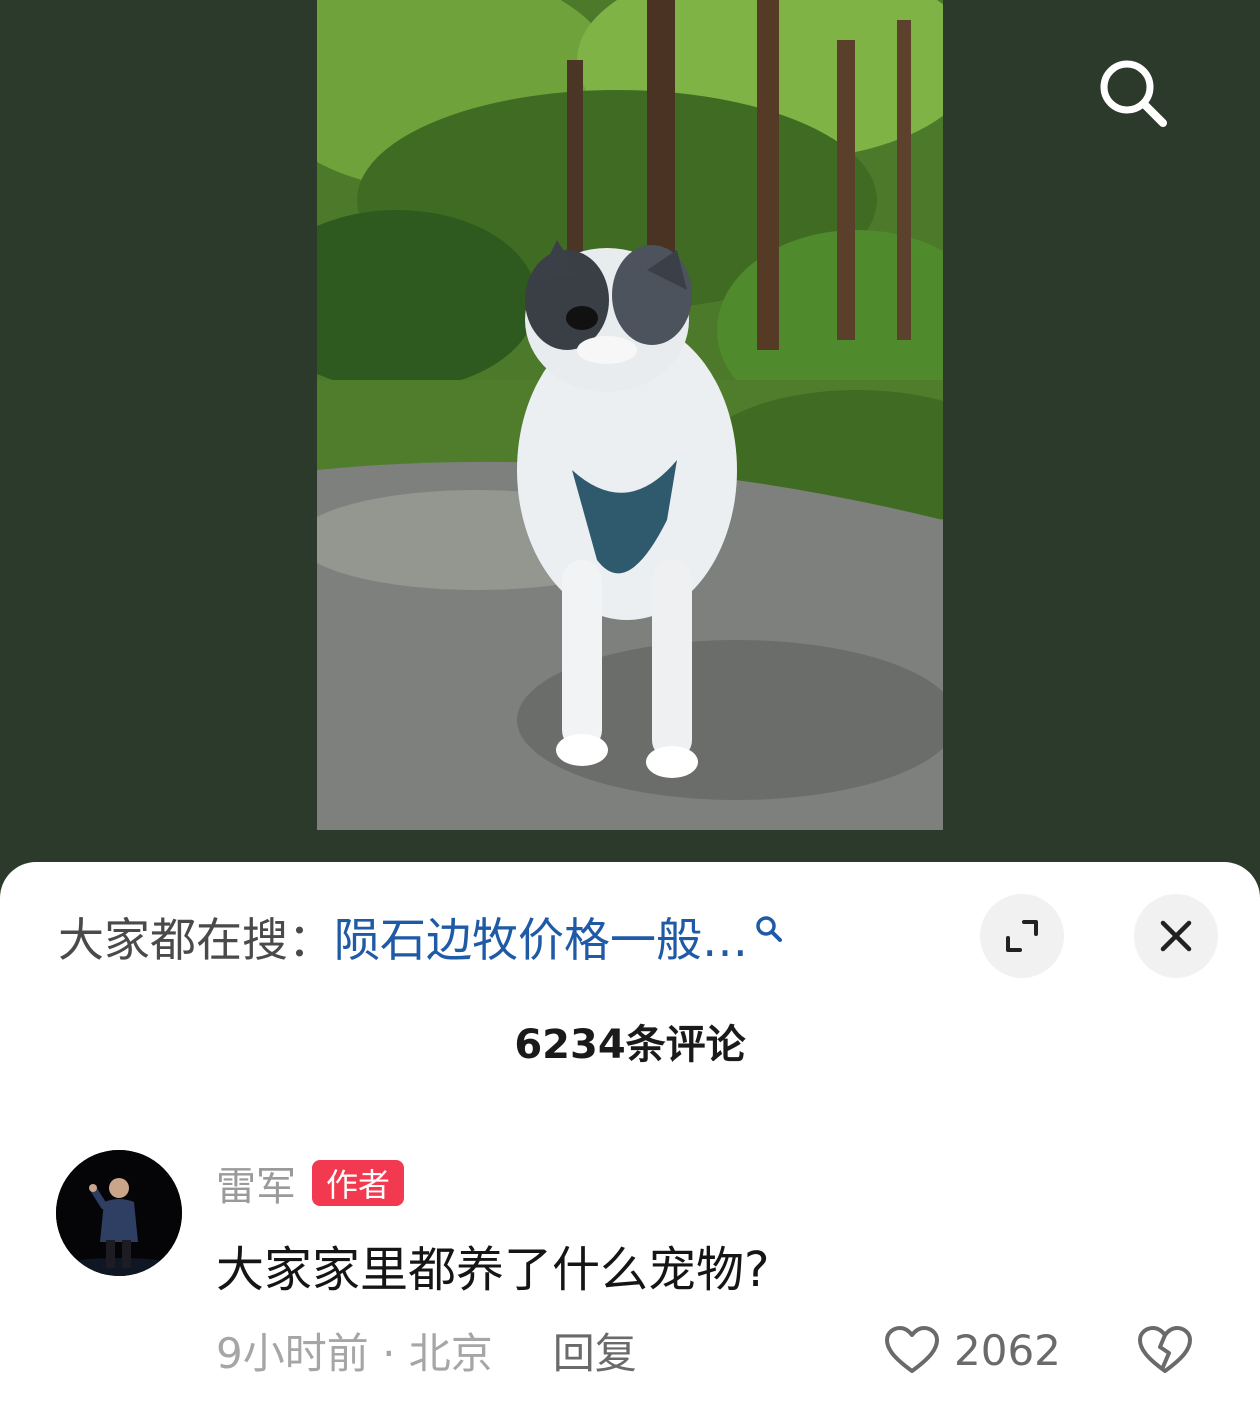  I want to click on close-icon, so click(1176, 936).